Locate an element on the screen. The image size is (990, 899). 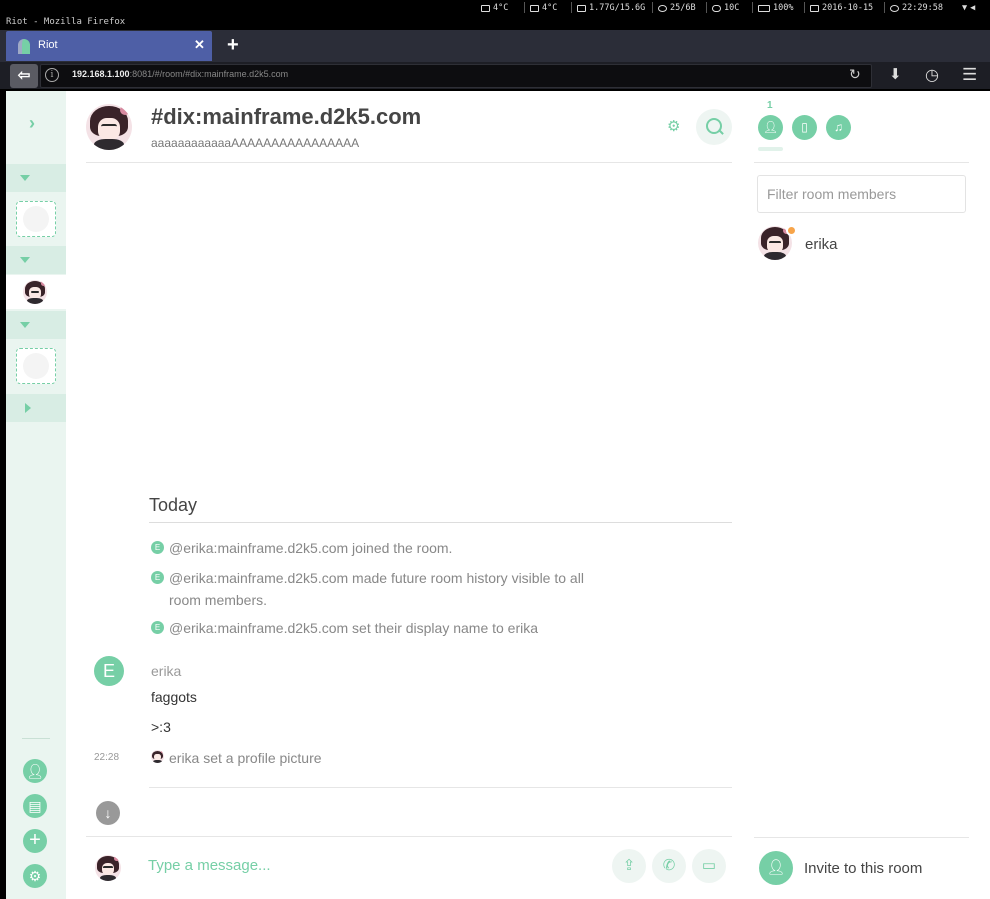
room-avatar is located at coordinates (35, 292).